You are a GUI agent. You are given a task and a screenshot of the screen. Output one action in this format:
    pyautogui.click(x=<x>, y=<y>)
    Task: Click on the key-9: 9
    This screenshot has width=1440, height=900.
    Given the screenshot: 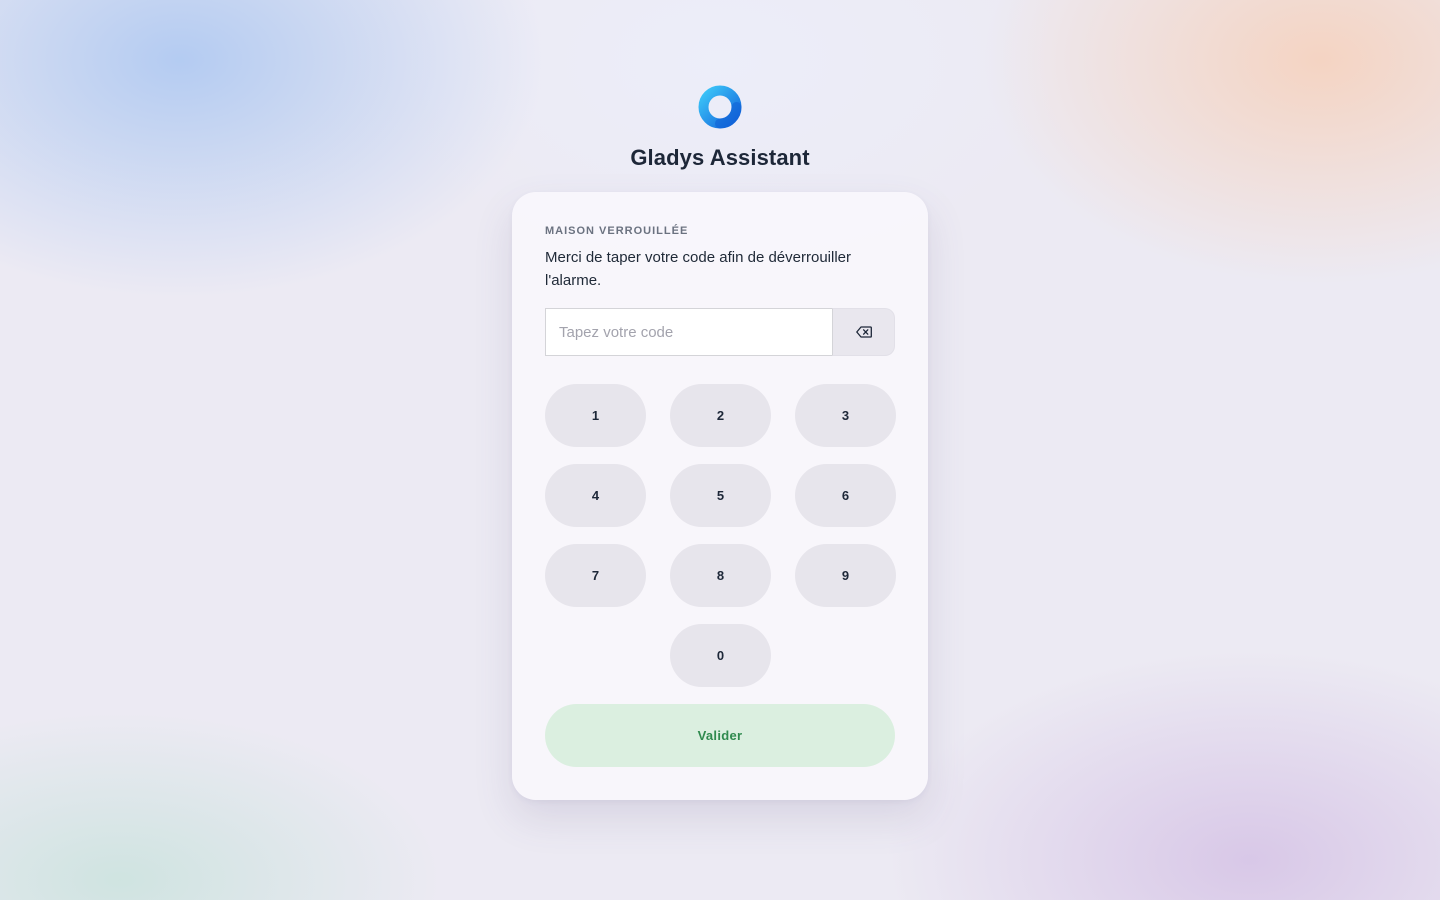 What is the action you would take?
    pyautogui.click(x=845, y=575)
    